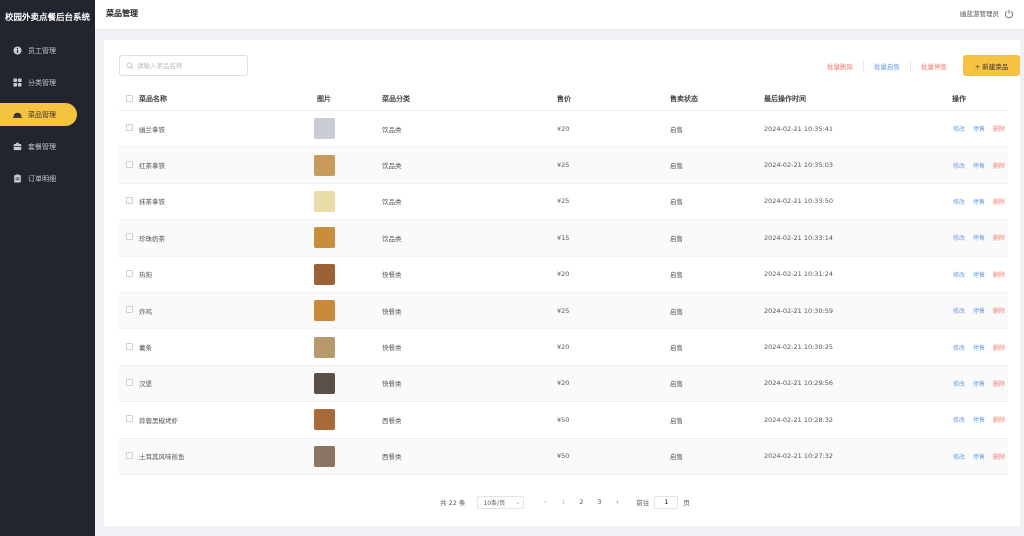 The image size is (1024, 536). What do you see at coordinates (979, 14) in the screenshot?
I see `user-name: 幽蓝游管理员` at bounding box center [979, 14].